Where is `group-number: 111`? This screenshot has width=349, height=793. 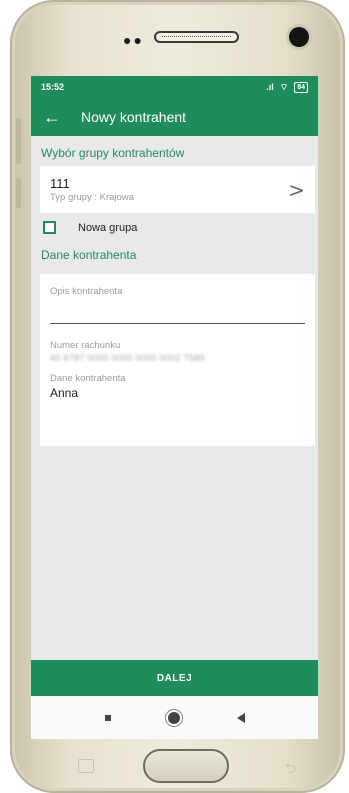
group-number: 111 is located at coordinates (60, 183).